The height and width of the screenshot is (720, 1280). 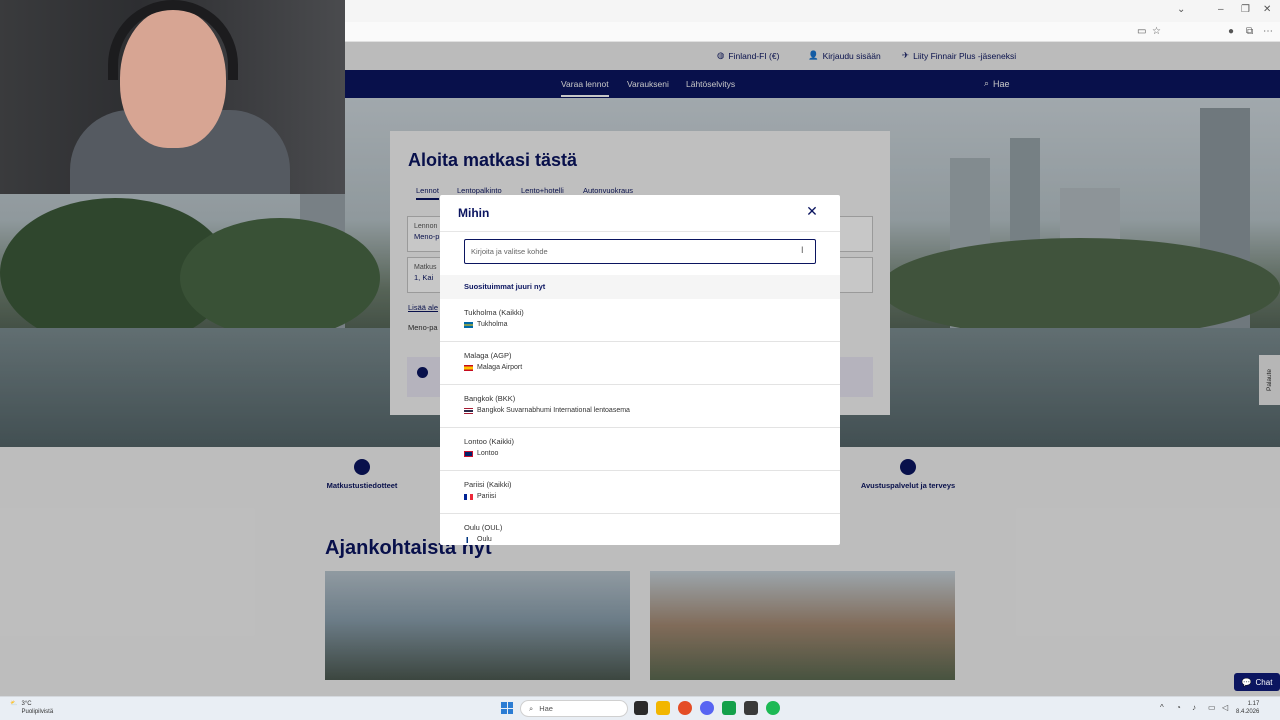 What do you see at coordinates (507, 708) in the screenshot?
I see `windows-start-icon` at bounding box center [507, 708].